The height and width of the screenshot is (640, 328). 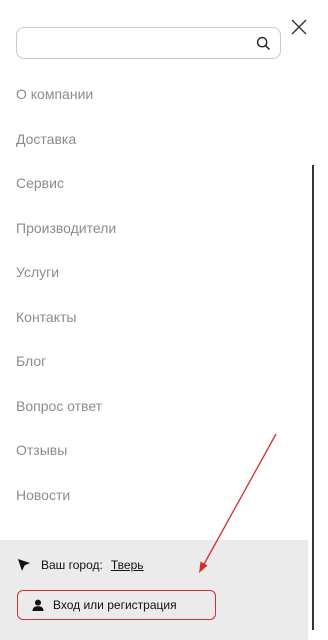 I want to click on close-icon, so click(x=299, y=27).